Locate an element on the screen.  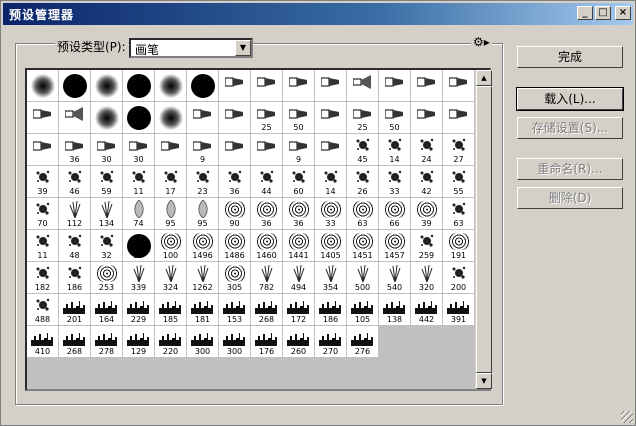
brush-preset-item: 24 is located at coordinates (427, 150).